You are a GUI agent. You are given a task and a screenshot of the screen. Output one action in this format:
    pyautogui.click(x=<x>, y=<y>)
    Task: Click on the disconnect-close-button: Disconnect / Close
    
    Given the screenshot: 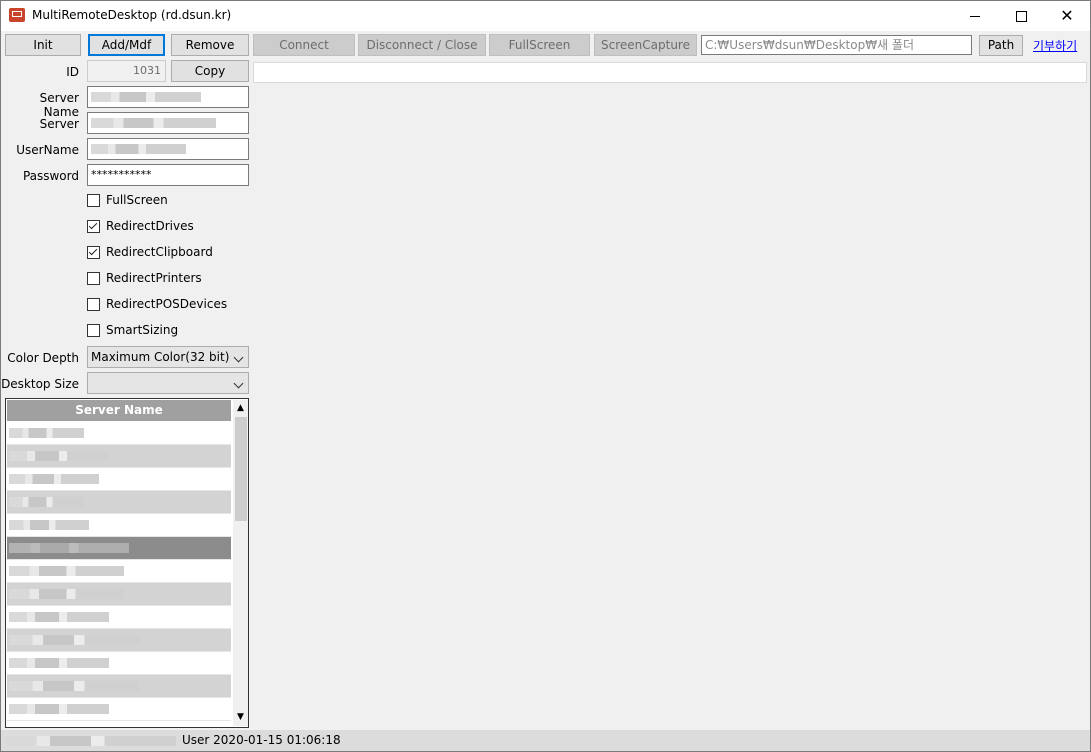 What is the action you would take?
    pyautogui.click(x=422, y=45)
    